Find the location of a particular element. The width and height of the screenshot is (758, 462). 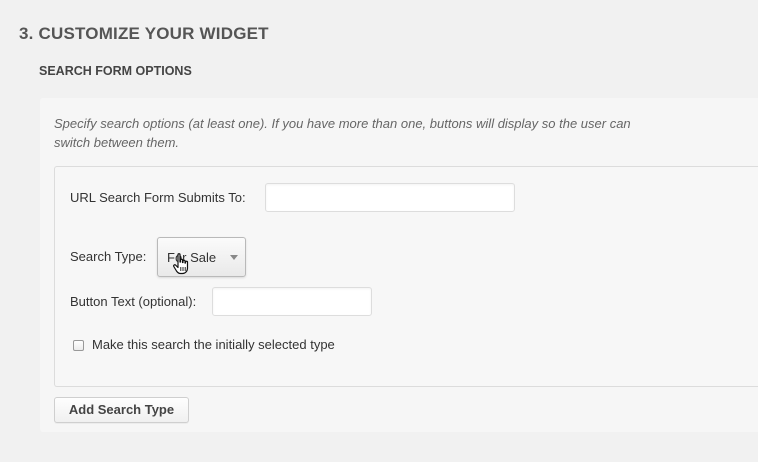

add-search-type-button: Add Search Type is located at coordinates (121, 410).